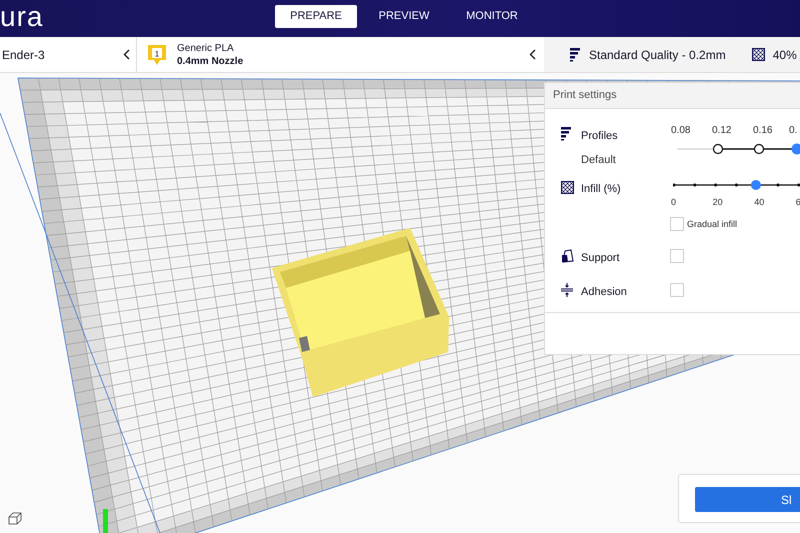 The width and height of the screenshot is (800, 533). Describe the element at coordinates (360, 312) in the screenshot. I see `model-box-drawing` at that location.